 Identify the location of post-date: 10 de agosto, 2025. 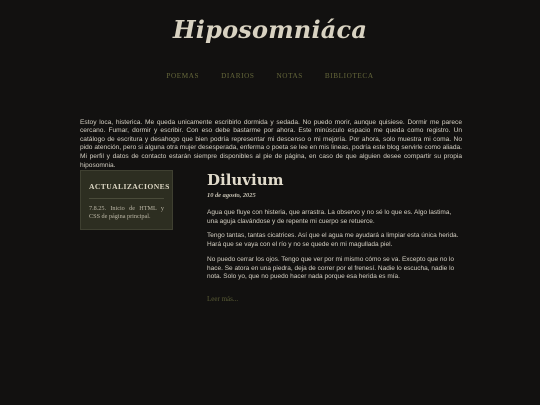
(231, 195).